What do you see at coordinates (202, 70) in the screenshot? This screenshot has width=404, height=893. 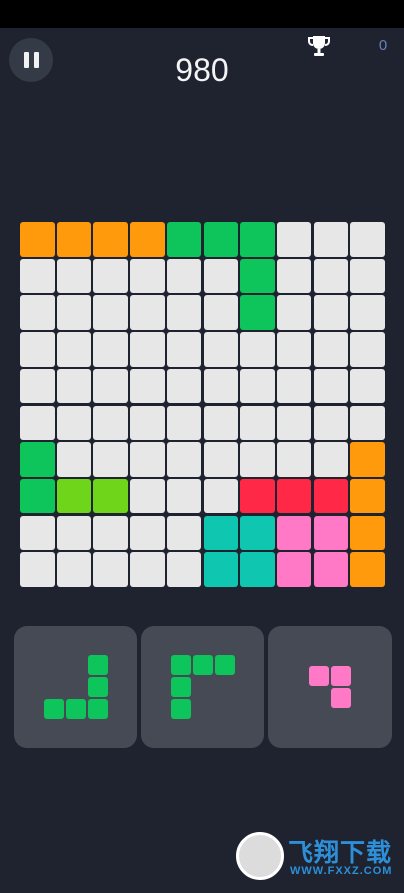 I see `current-score: 980` at bounding box center [202, 70].